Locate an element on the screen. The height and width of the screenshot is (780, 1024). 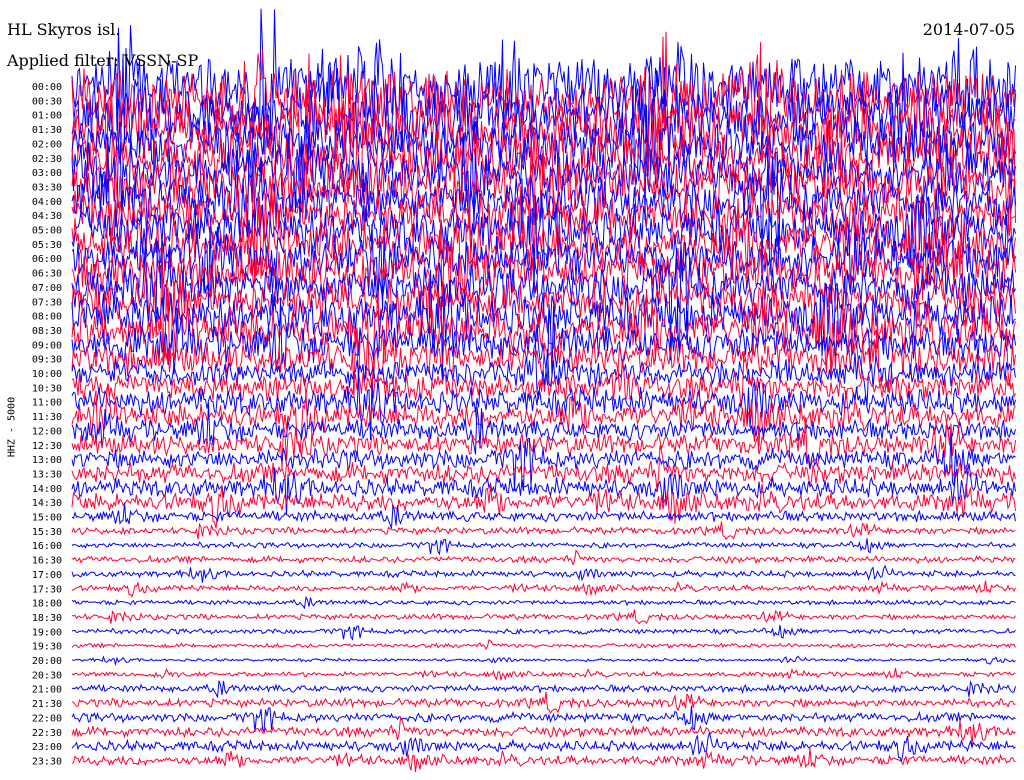
date-title: 2014-07-05 is located at coordinates (968, 29).